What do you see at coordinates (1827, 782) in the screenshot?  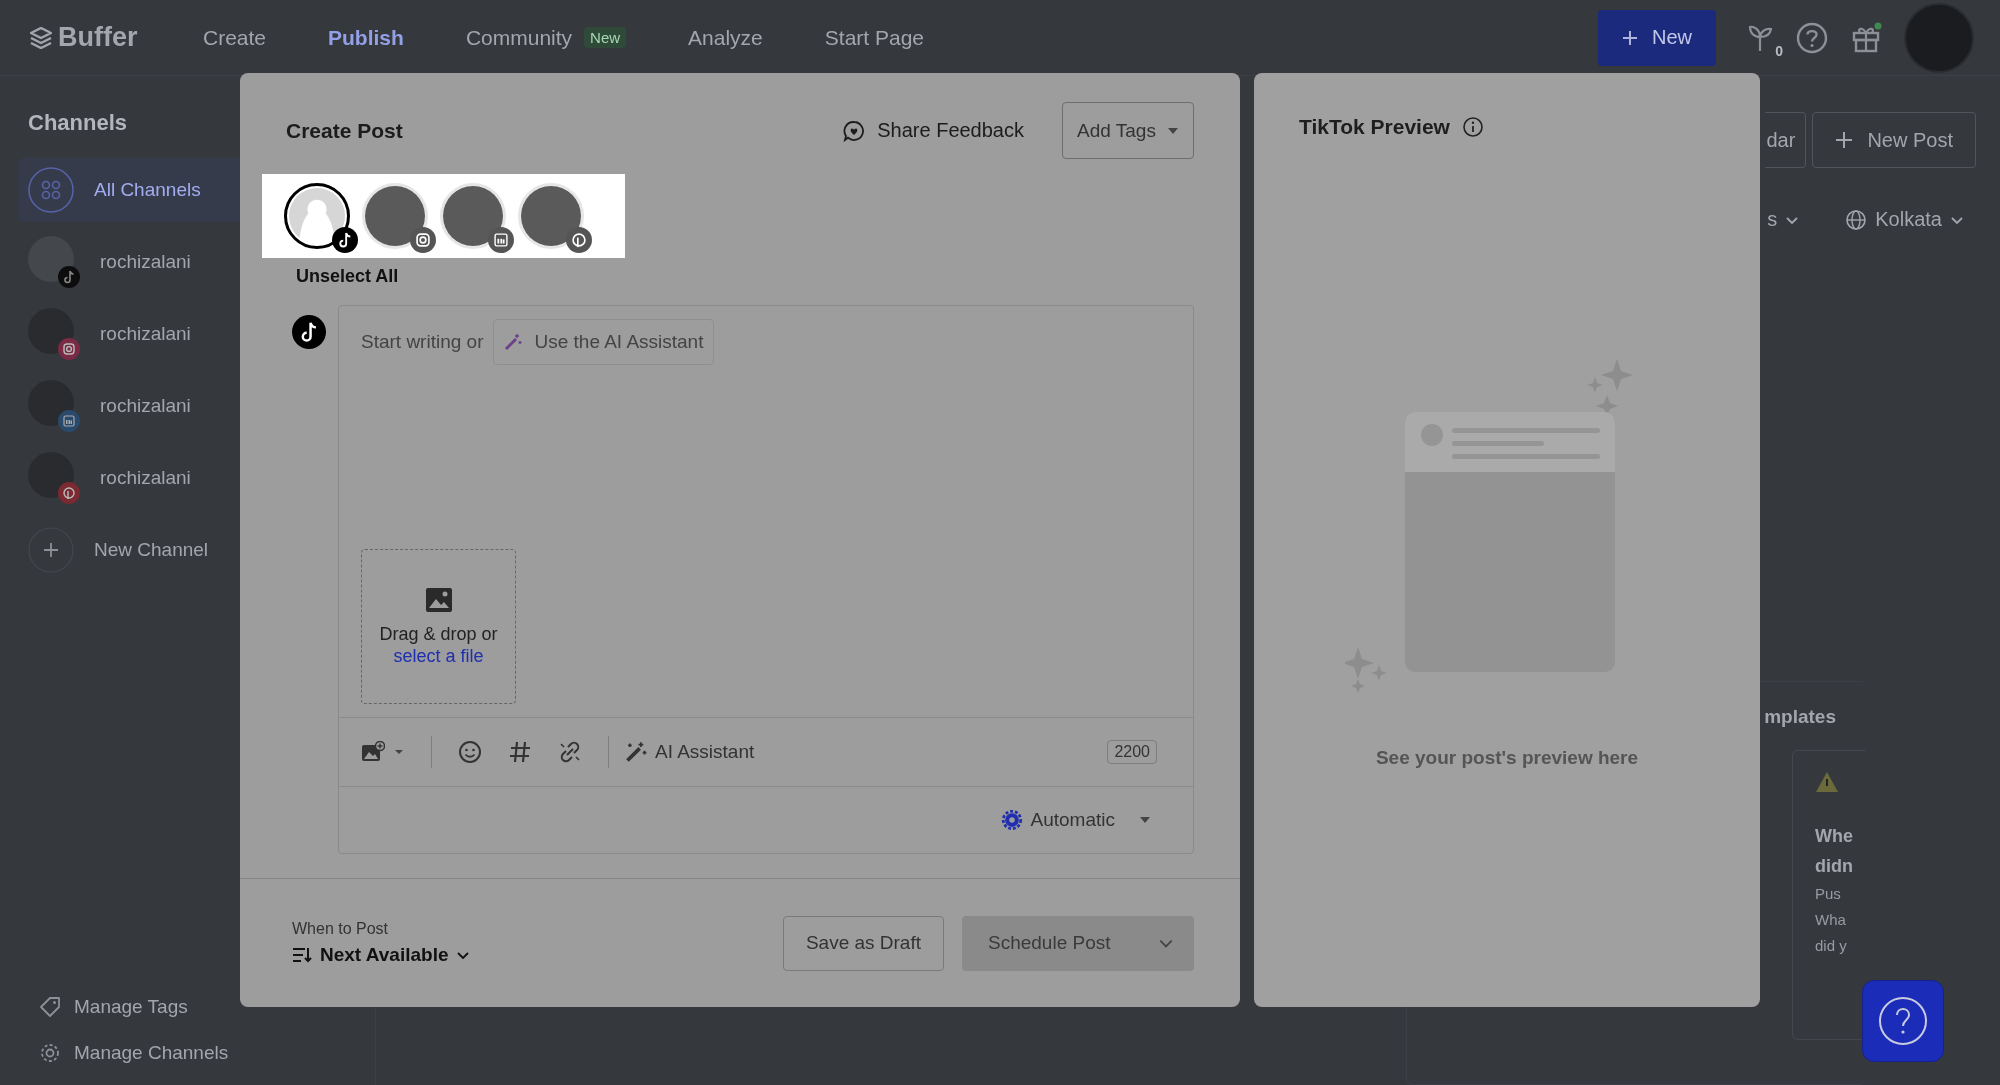 I see `warning-icon` at bounding box center [1827, 782].